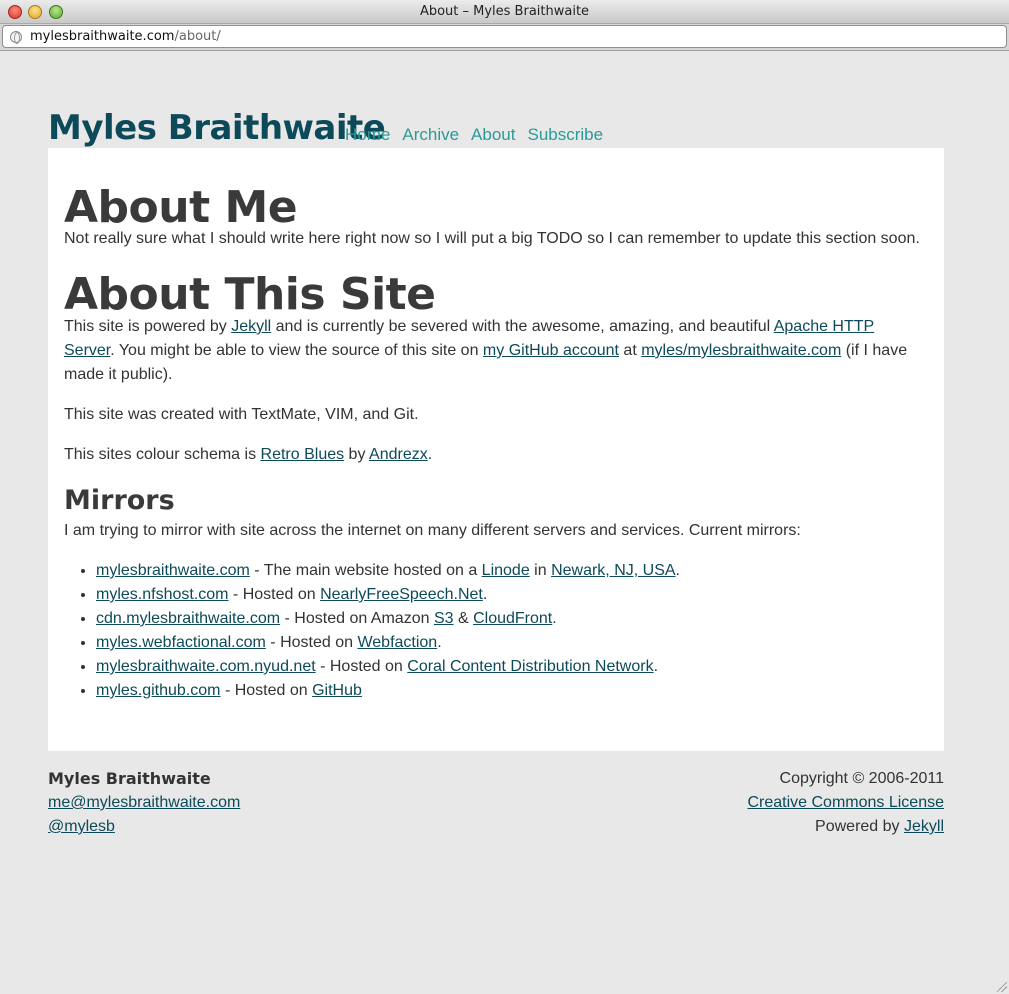 The image size is (1009, 994). What do you see at coordinates (303, 454) in the screenshot?
I see `retro-blues-link: Retro Blues` at bounding box center [303, 454].